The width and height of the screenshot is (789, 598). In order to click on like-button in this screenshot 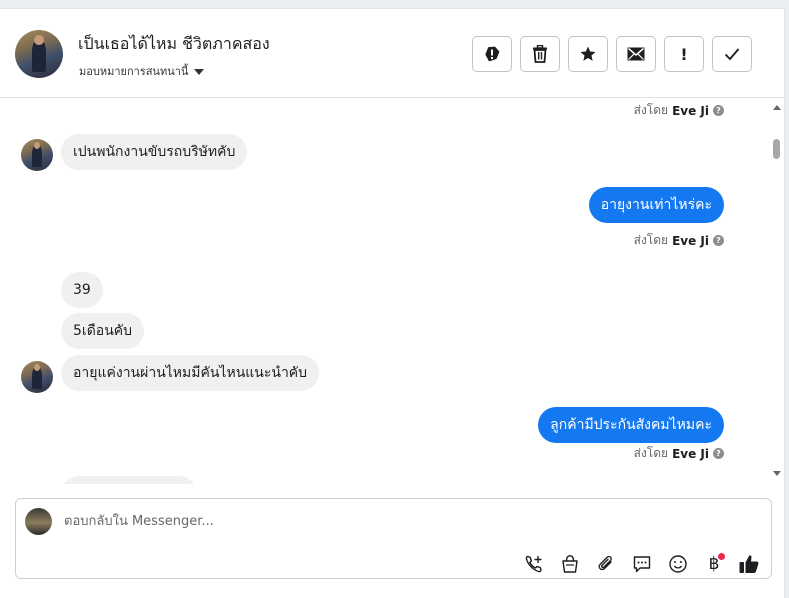, I will do `click(749, 564)`.